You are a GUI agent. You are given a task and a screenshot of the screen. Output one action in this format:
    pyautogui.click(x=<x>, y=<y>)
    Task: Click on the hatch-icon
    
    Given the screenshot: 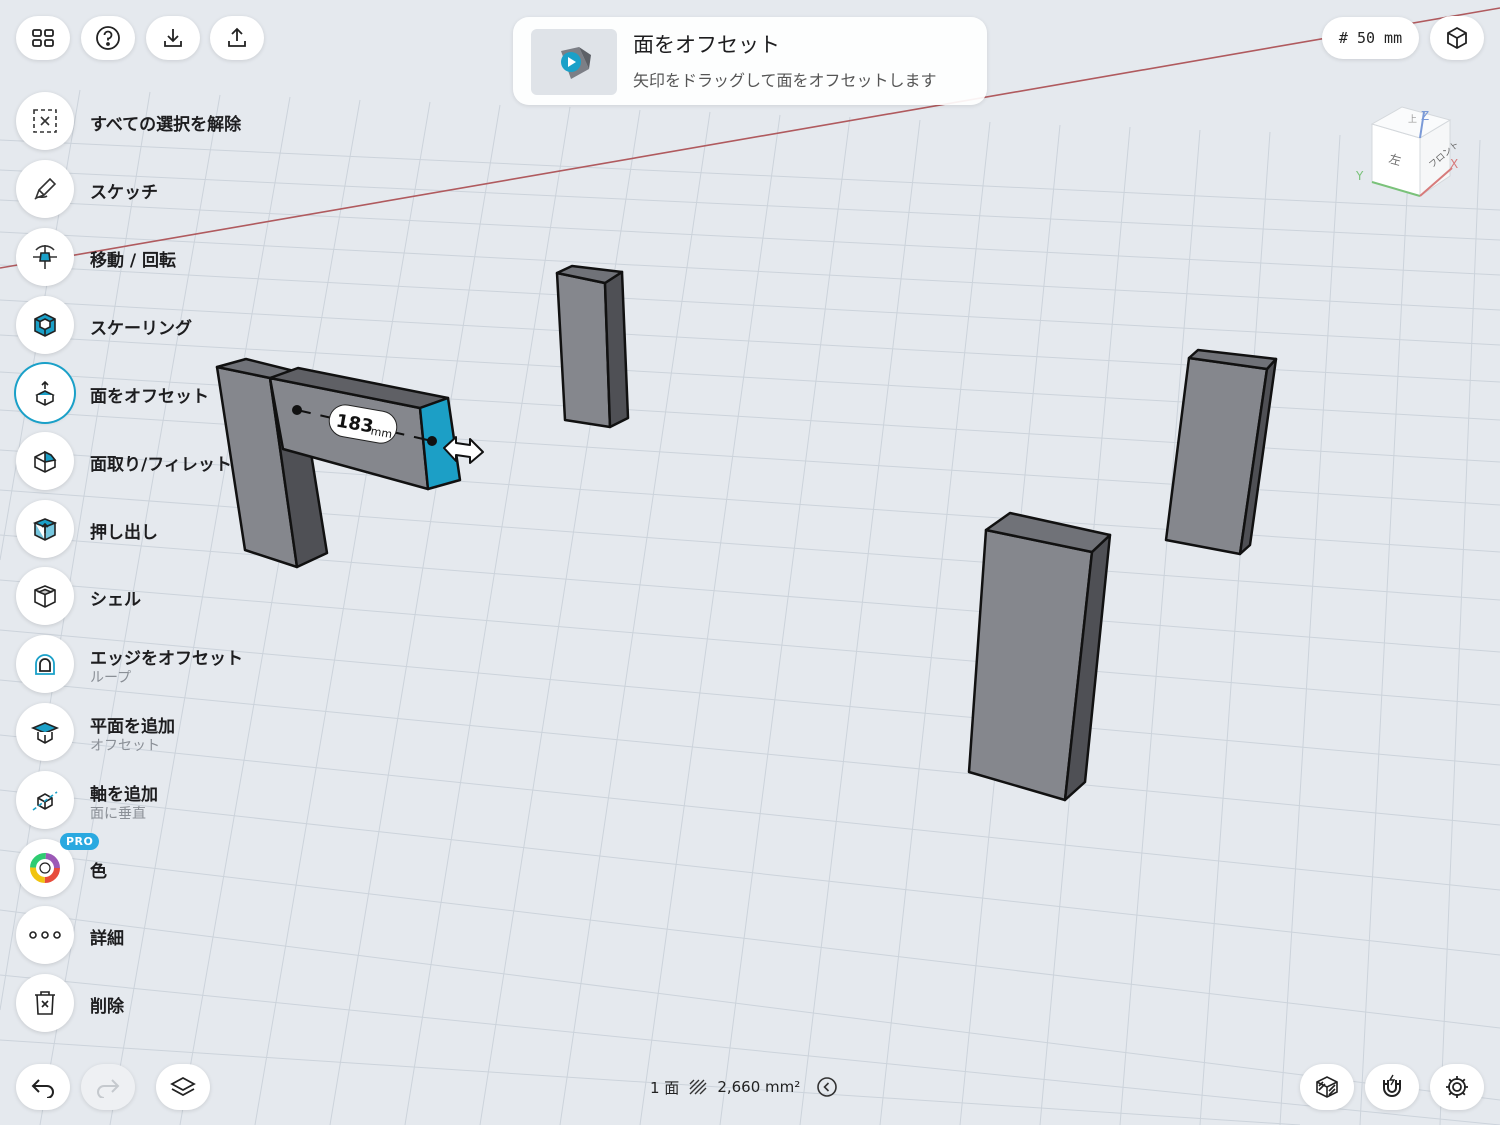 What is the action you would take?
    pyautogui.click(x=698, y=1087)
    